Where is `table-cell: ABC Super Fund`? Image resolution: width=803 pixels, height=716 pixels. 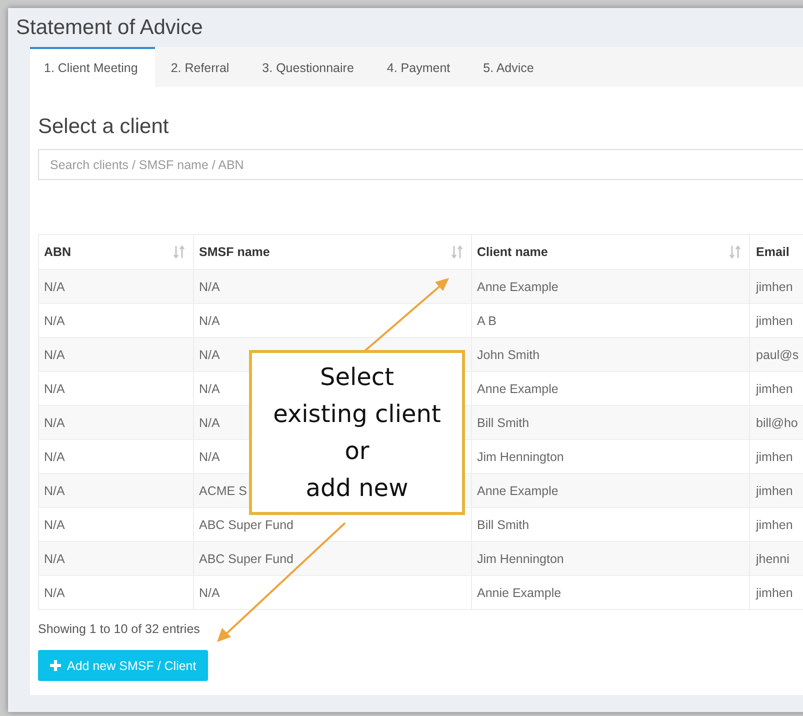 table-cell: ABC Super Fund is located at coordinates (333, 559).